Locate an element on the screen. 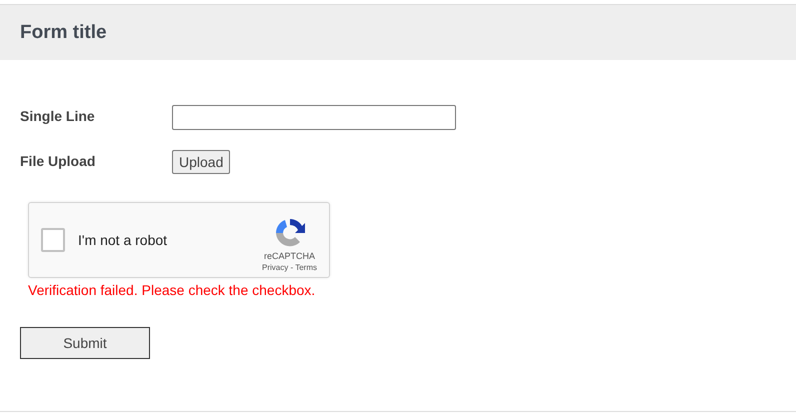  checkbox is located at coordinates (53, 240).